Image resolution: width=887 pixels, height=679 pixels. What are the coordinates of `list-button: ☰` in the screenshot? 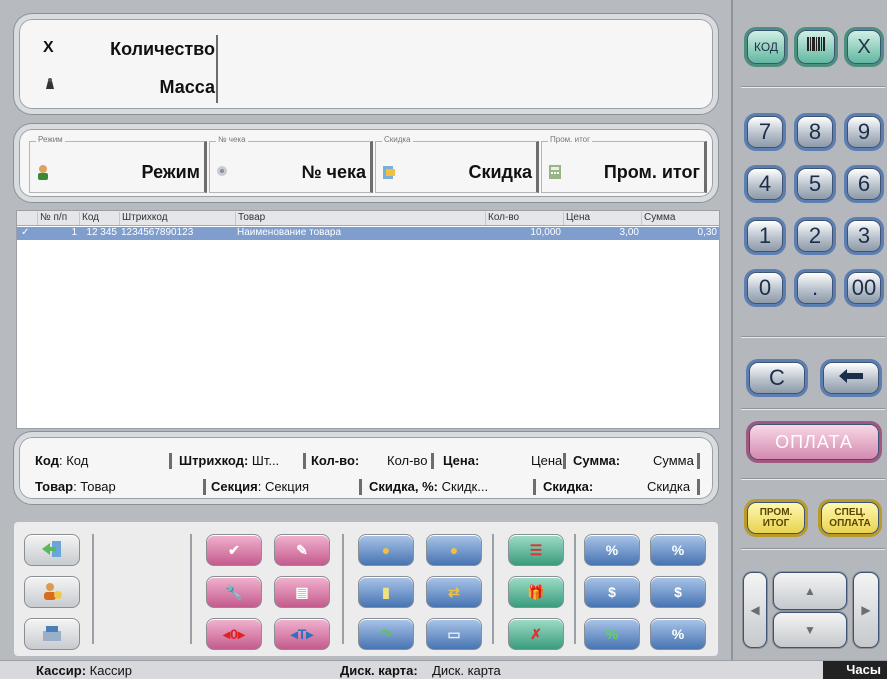 It's located at (536, 550).